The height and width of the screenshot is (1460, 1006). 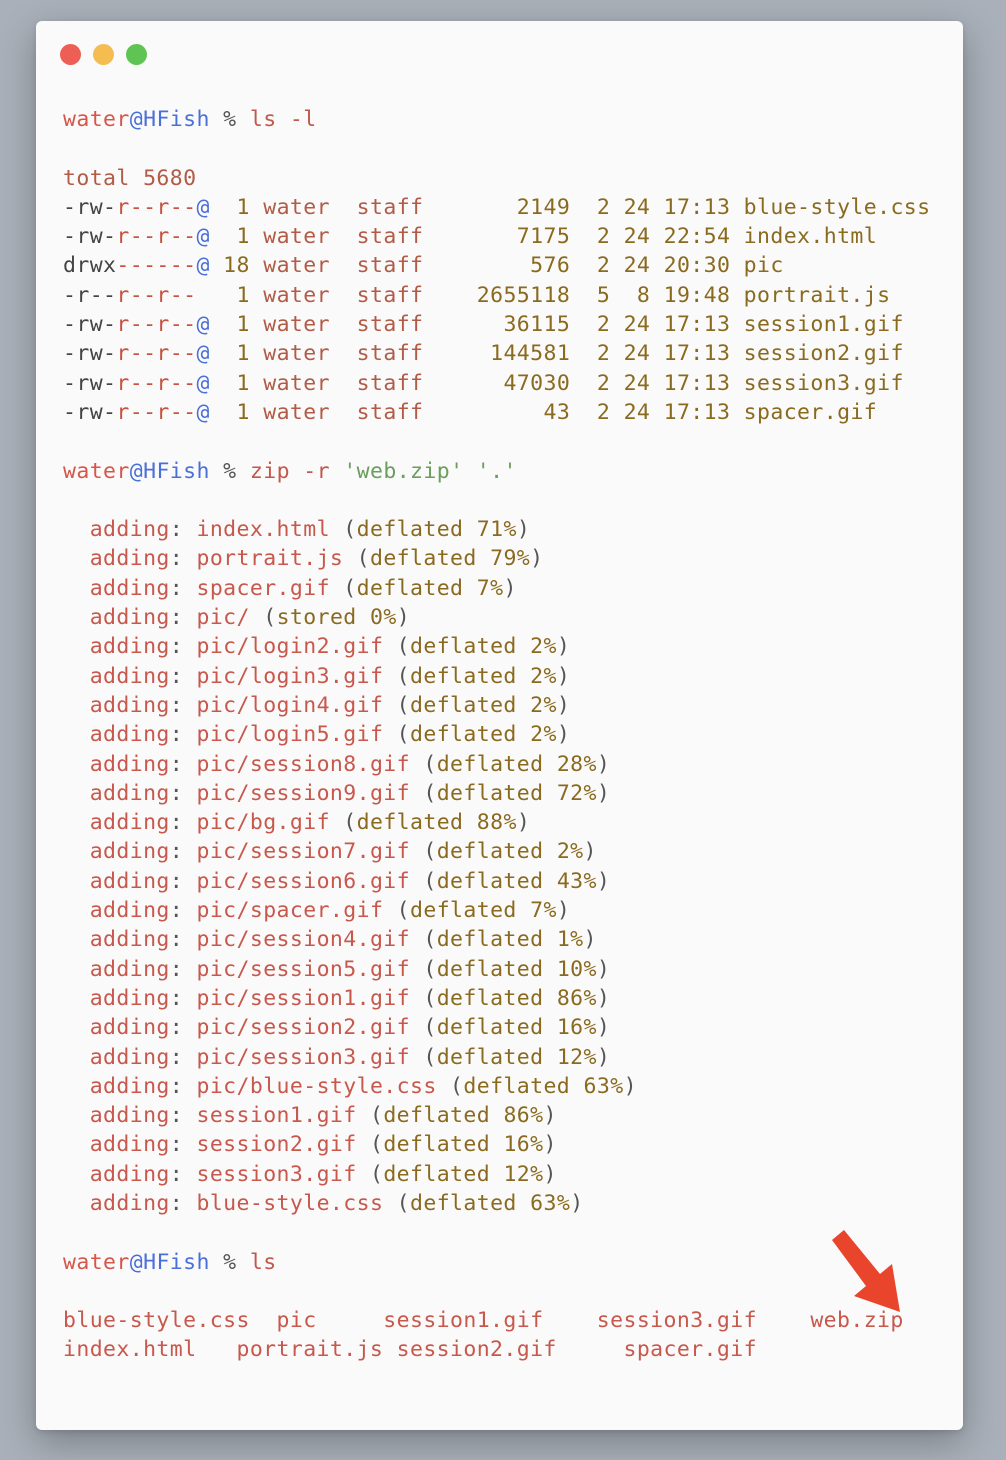 What do you see at coordinates (496, 471) in the screenshot?
I see `command-string: '.'` at bounding box center [496, 471].